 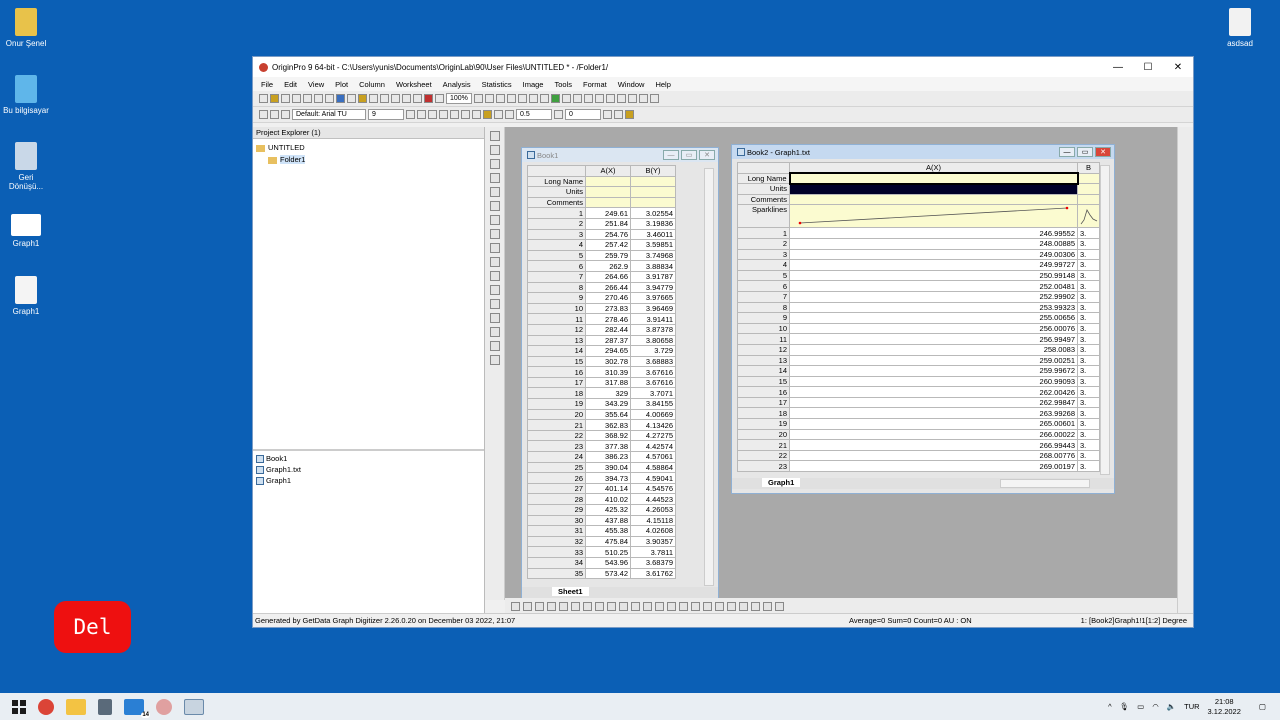 What do you see at coordinates (608, 531) in the screenshot?
I see `cell-a: 455.38` at bounding box center [608, 531].